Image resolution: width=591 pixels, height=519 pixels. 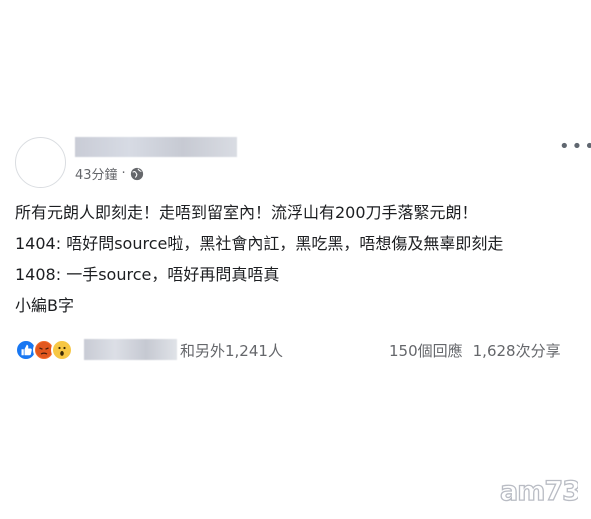 I want to click on post-time: 43分鐘, so click(x=96, y=173).